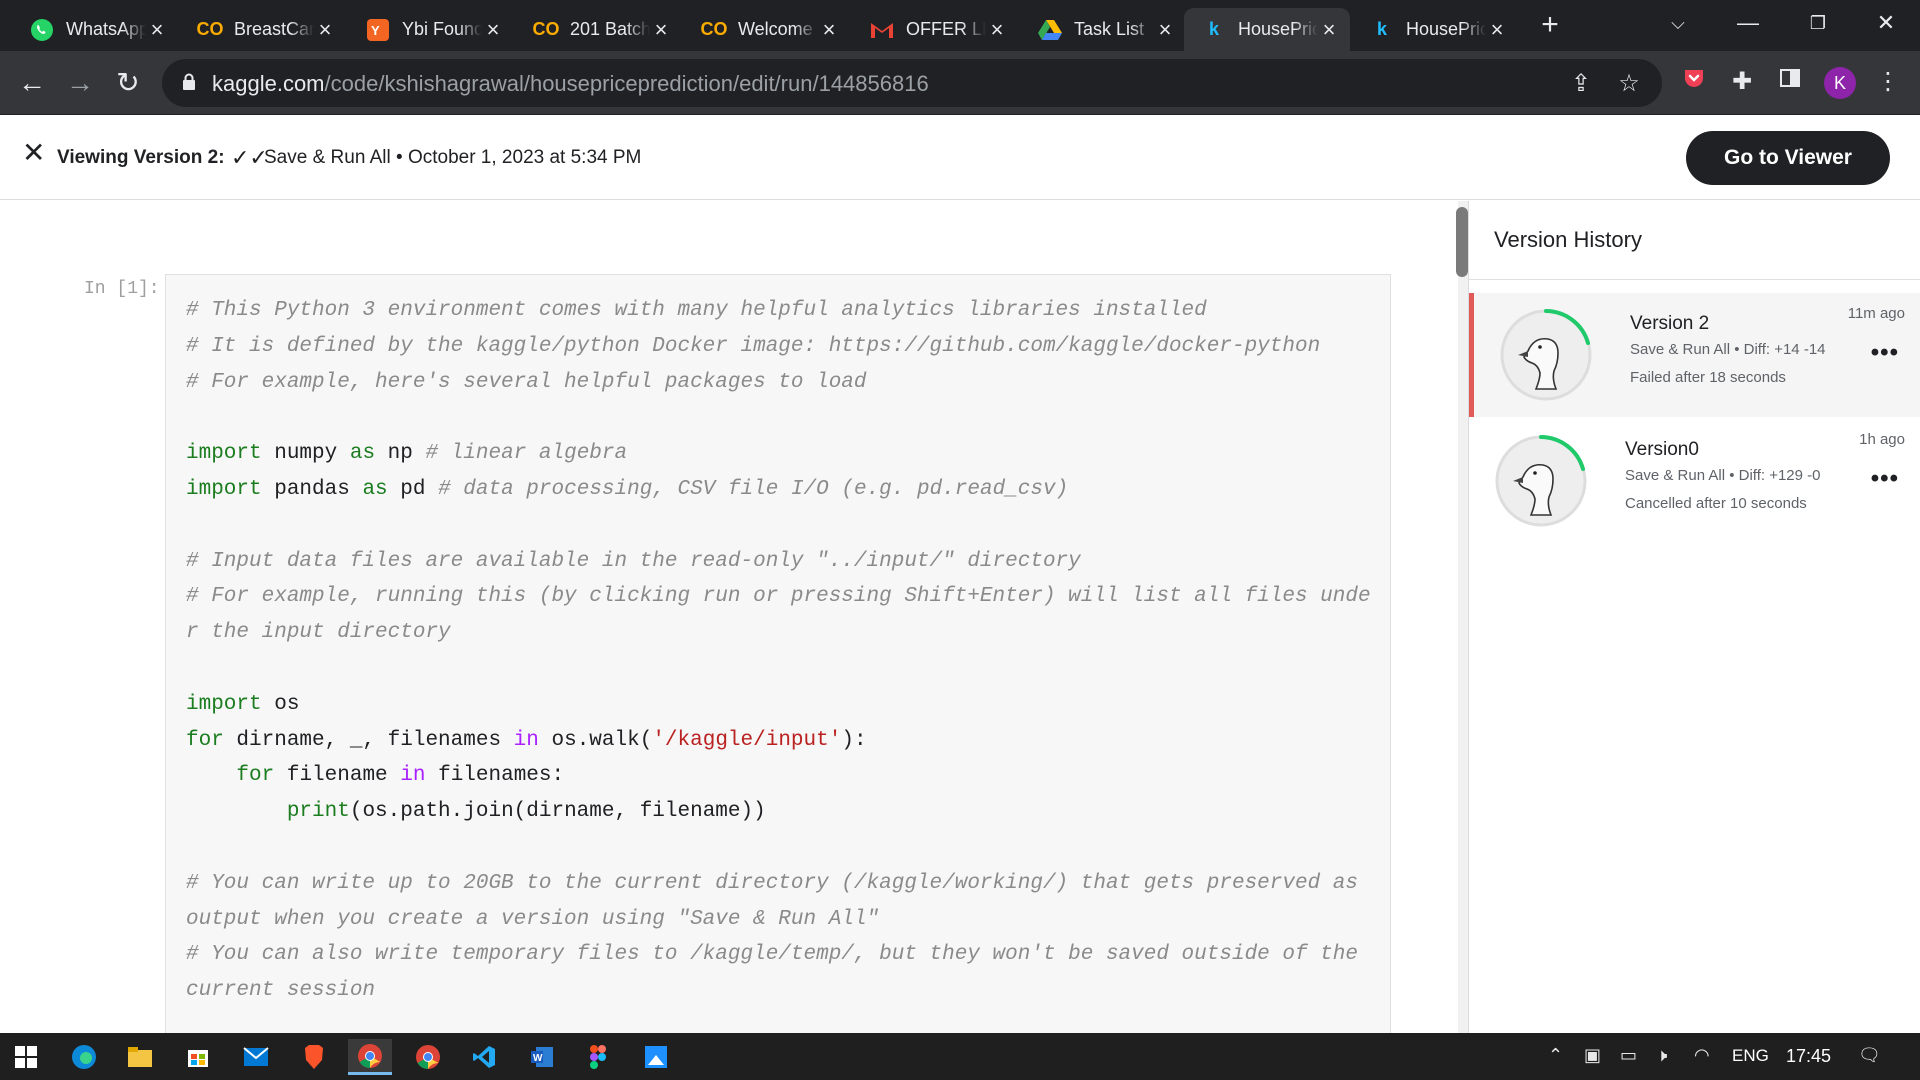 Image resolution: width=1920 pixels, height=1080 pixels. Describe the element at coordinates (1592, 1055) in the screenshot. I see `meet-now-icon: ▣` at that location.